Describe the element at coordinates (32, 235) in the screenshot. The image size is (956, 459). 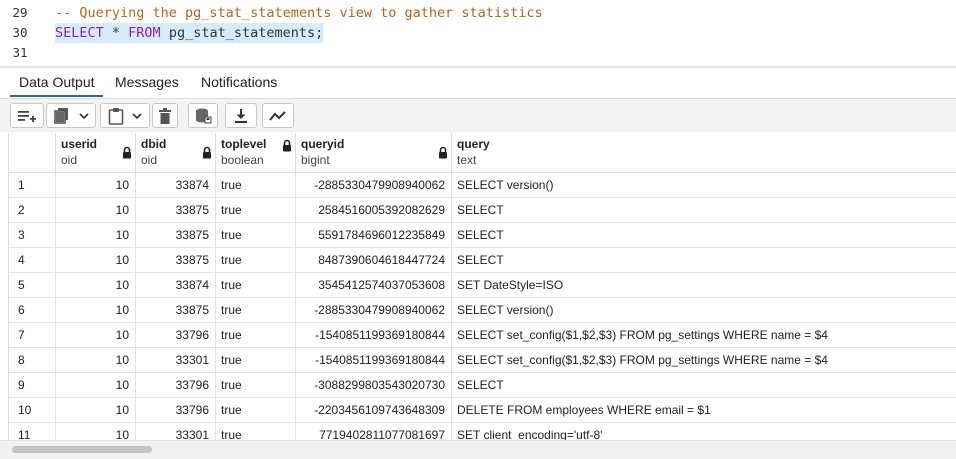
I see `row-number: 3` at that location.